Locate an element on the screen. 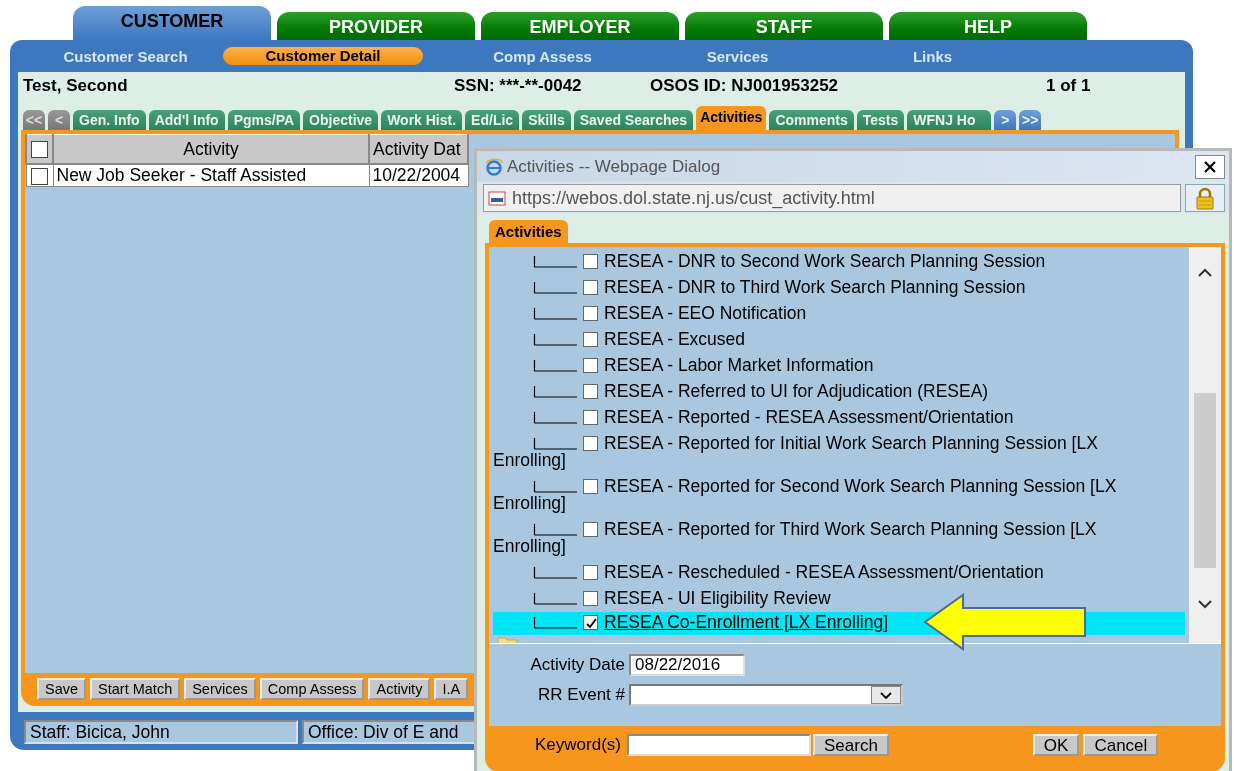 The image size is (1234, 771). table-cell: New Job Seeker - Staff Assisted is located at coordinates (211, 175).